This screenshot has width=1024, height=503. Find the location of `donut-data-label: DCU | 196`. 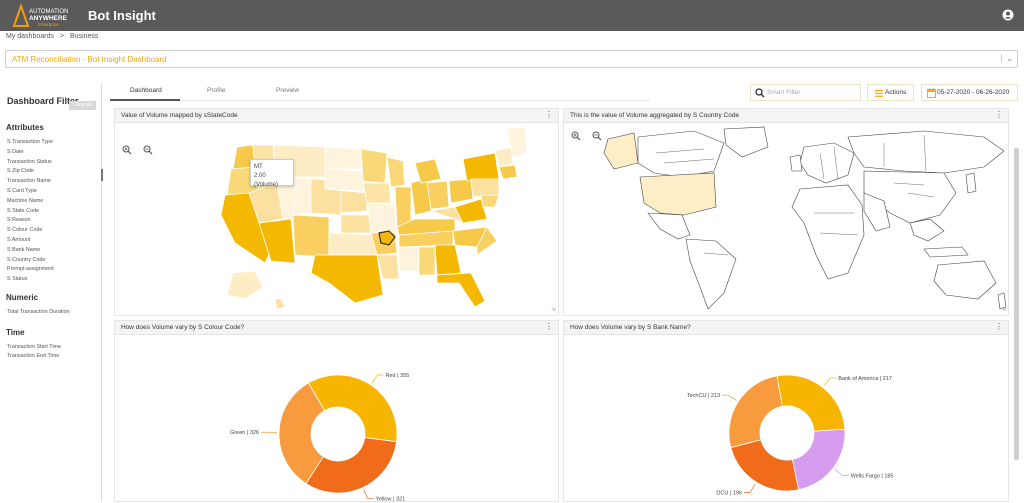

donut-data-label: DCU | 196 is located at coordinates (729, 493).